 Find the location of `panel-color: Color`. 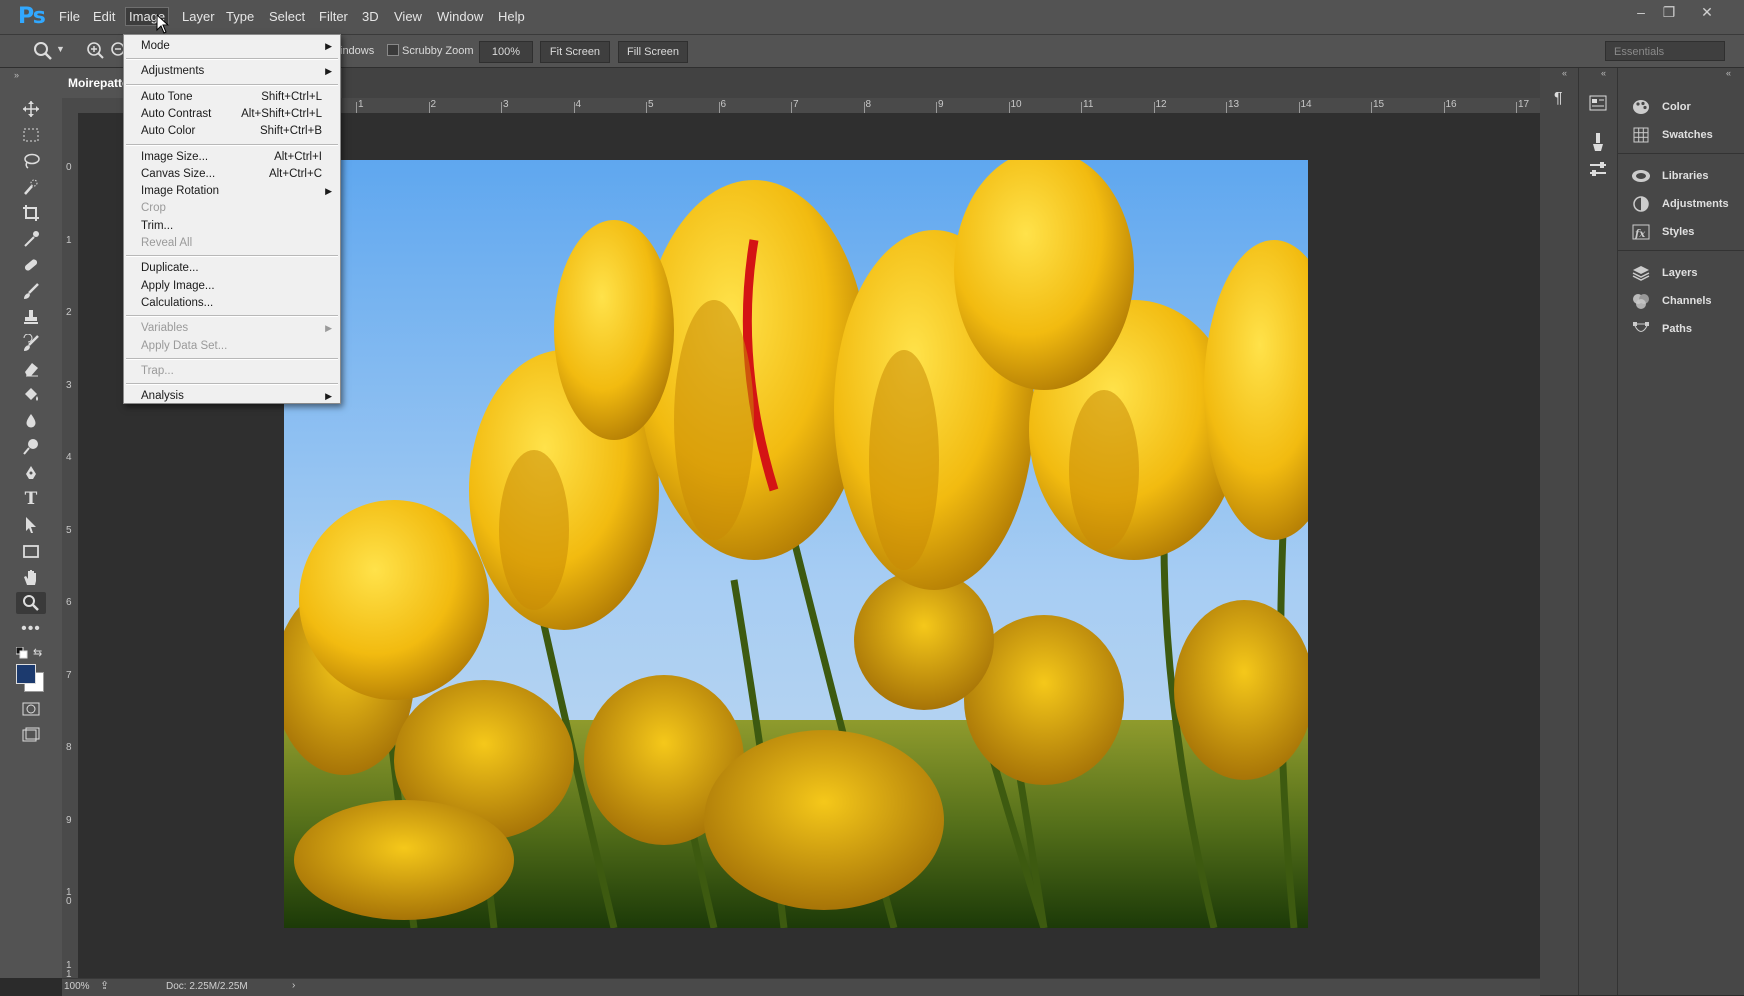

panel-color: Color is located at coordinates (1681, 107).